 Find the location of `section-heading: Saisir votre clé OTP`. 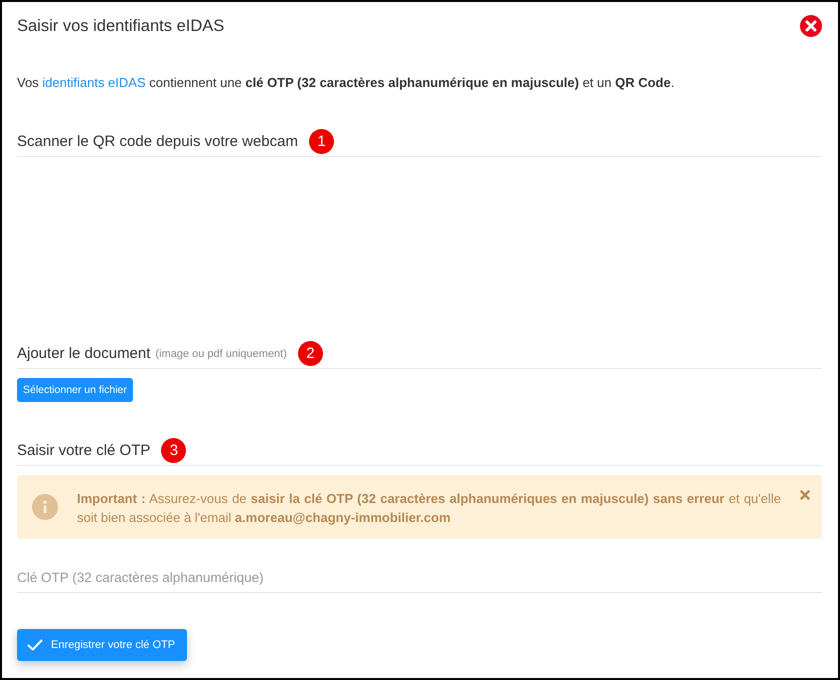

section-heading: Saisir votre clé OTP is located at coordinates (83, 450).